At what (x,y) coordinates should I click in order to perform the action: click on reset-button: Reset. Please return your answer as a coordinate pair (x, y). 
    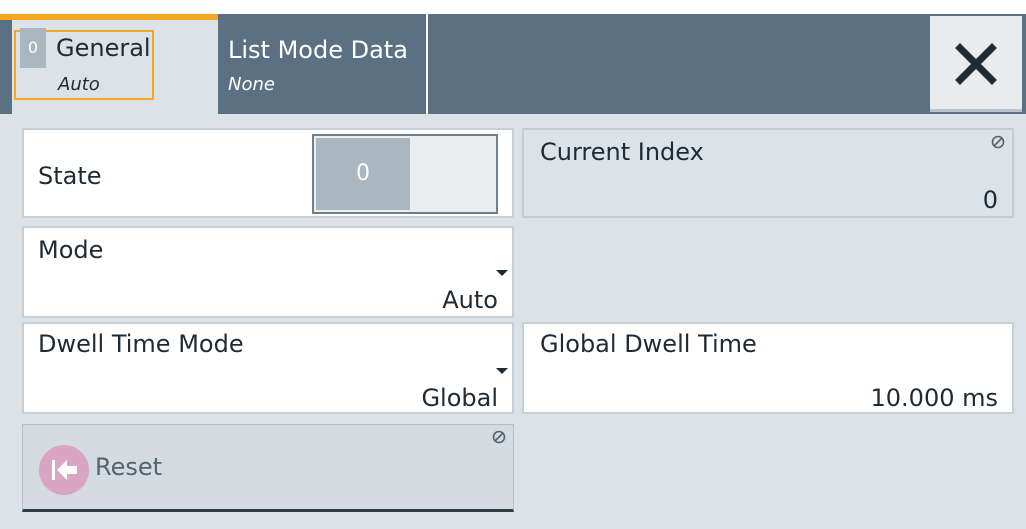
    Looking at the image, I should click on (268, 468).